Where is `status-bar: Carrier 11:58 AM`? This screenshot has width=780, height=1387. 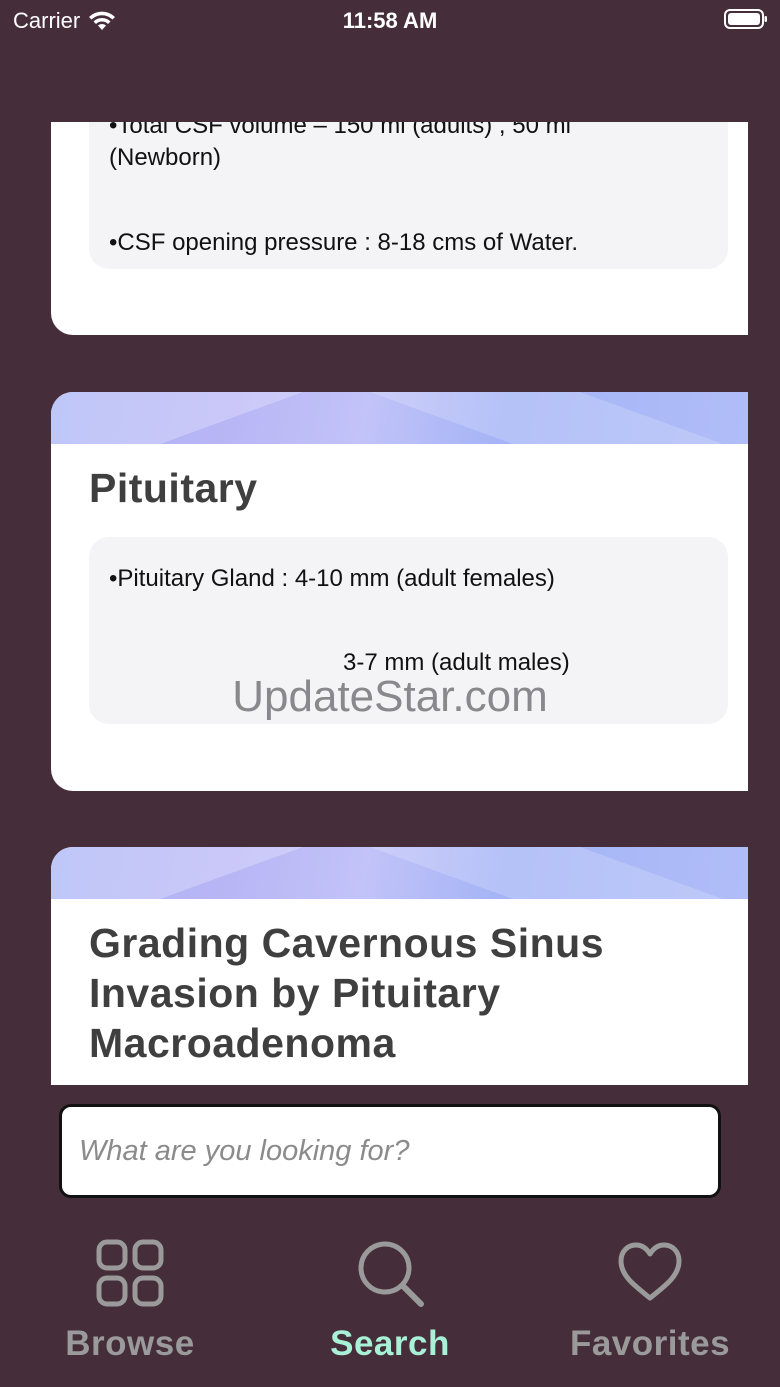 status-bar: Carrier 11:58 AM is located at coordinates (390, 22).